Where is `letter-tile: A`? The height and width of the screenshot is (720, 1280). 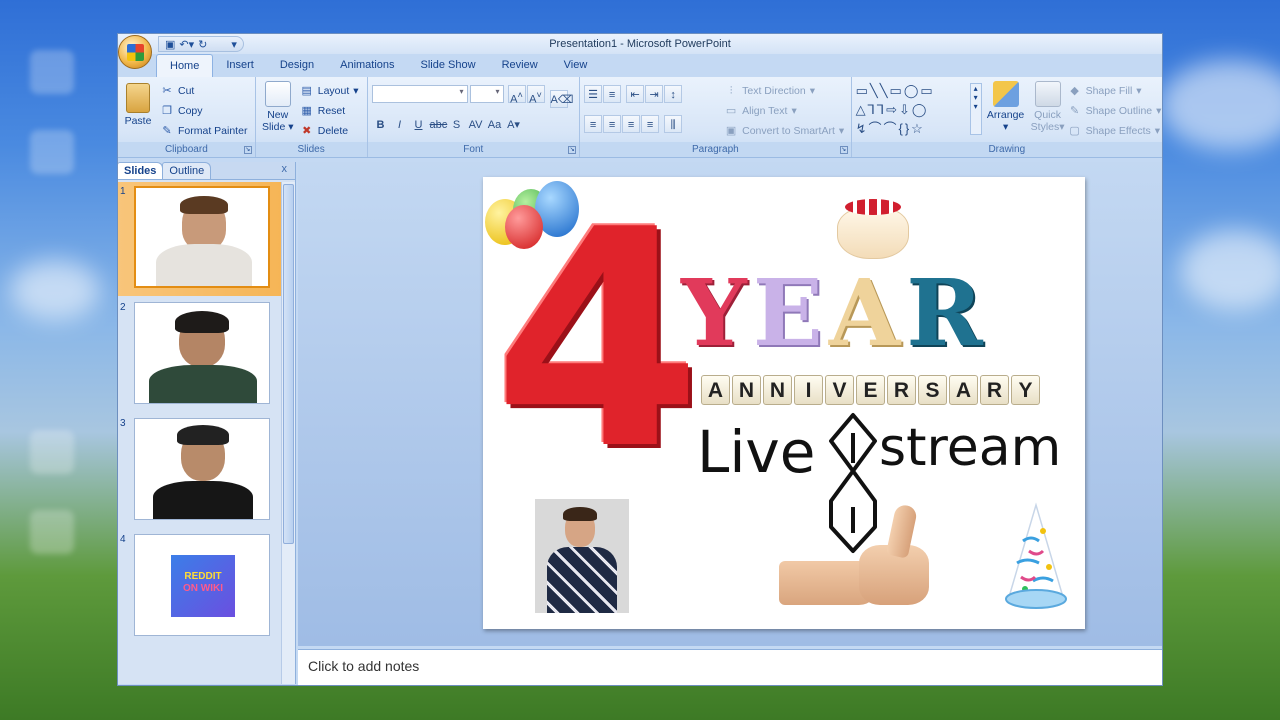
letter-tile: A is located at coordinates (963, 390).